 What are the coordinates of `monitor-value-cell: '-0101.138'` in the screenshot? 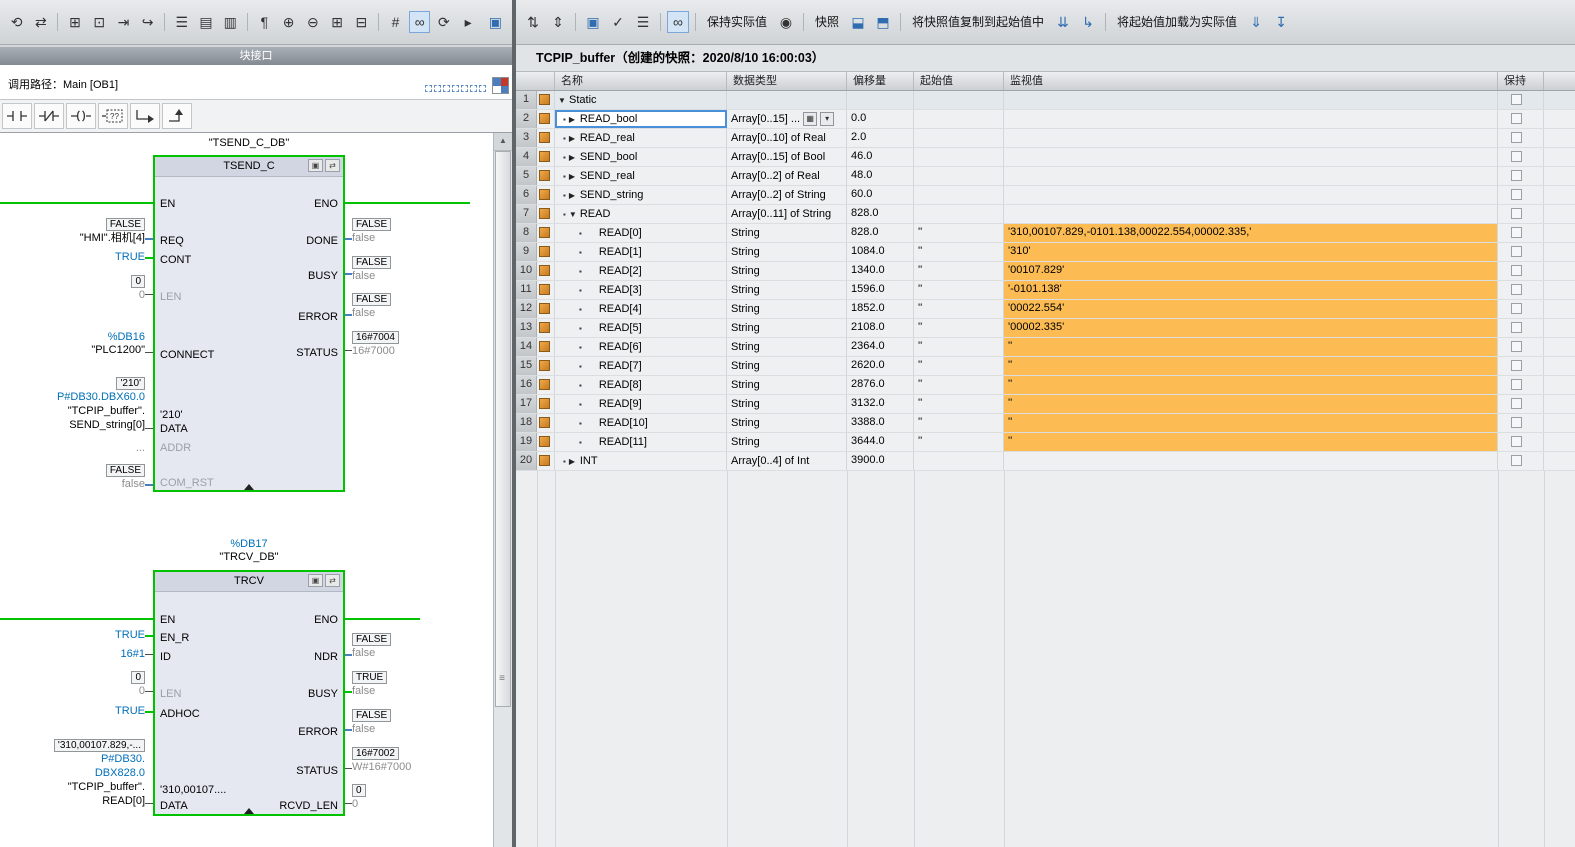 It's located at (1251, 290).